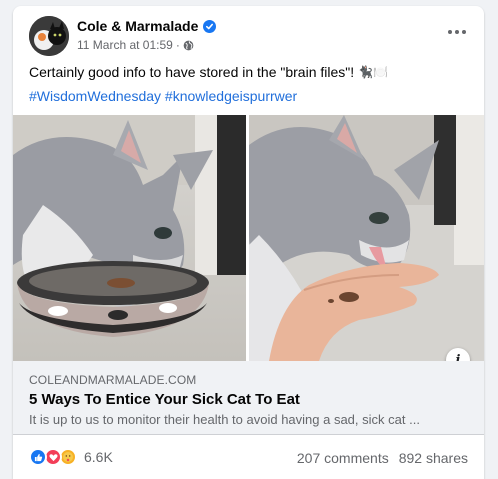 Image resolution: width=498 pixels, height=479 pixels. What do you see at coordinates (98, 457) in the screenshot?
I see `reaction-count: 6.6K` at bounding box center [98, 457].